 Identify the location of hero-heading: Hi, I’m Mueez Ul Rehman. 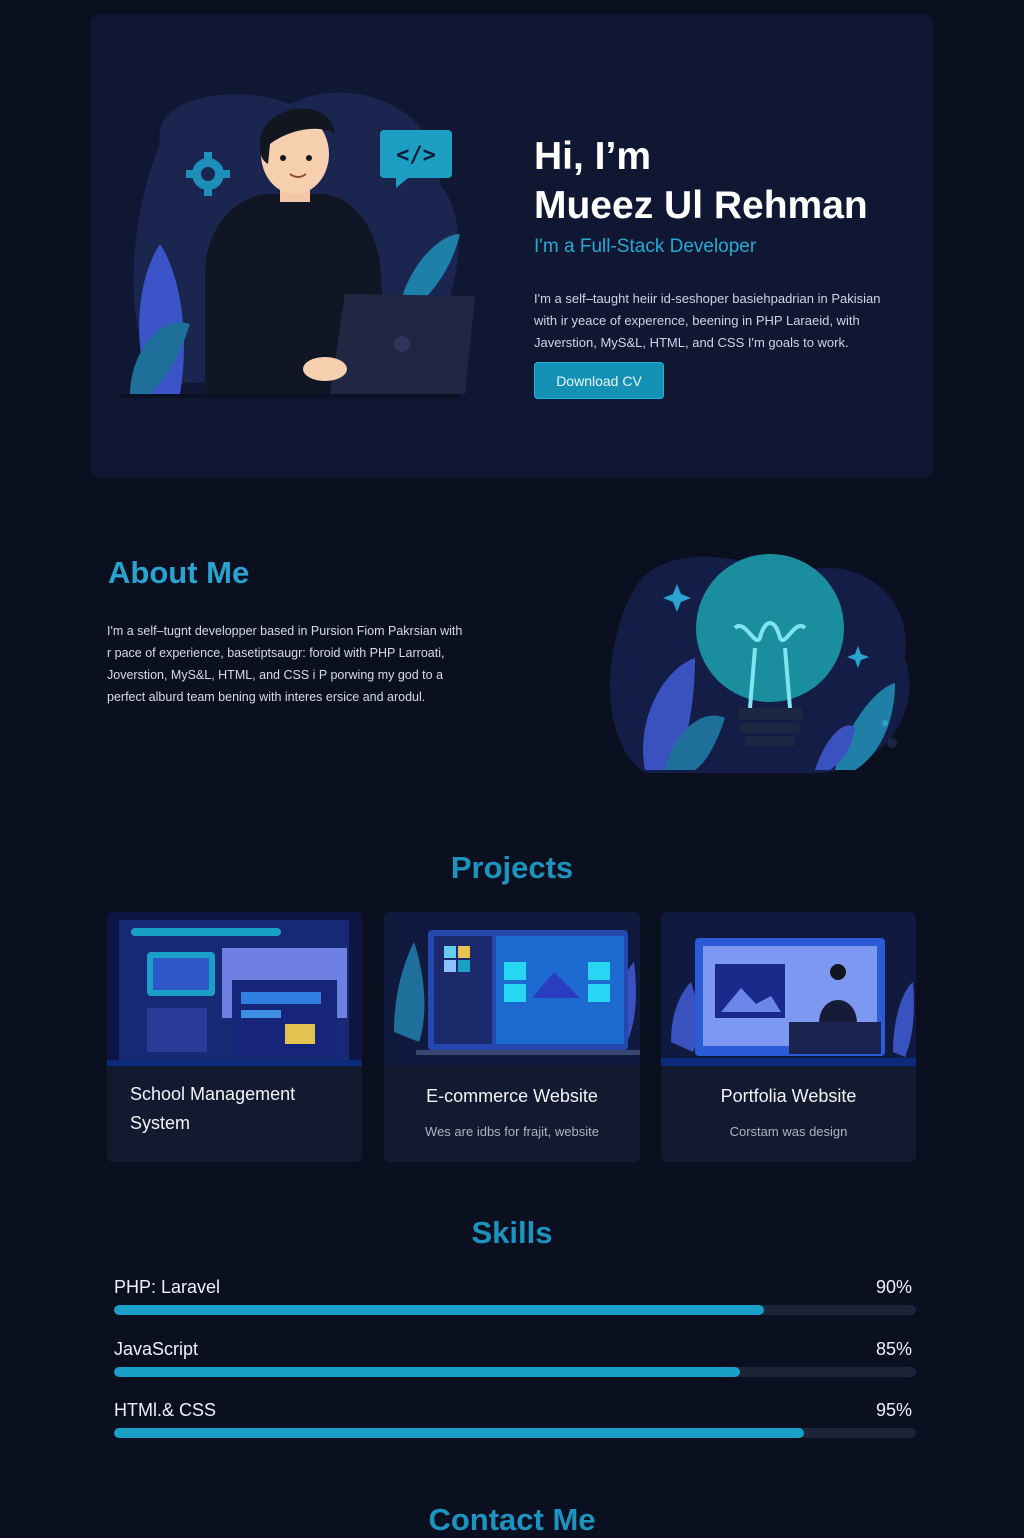
(724, 181).